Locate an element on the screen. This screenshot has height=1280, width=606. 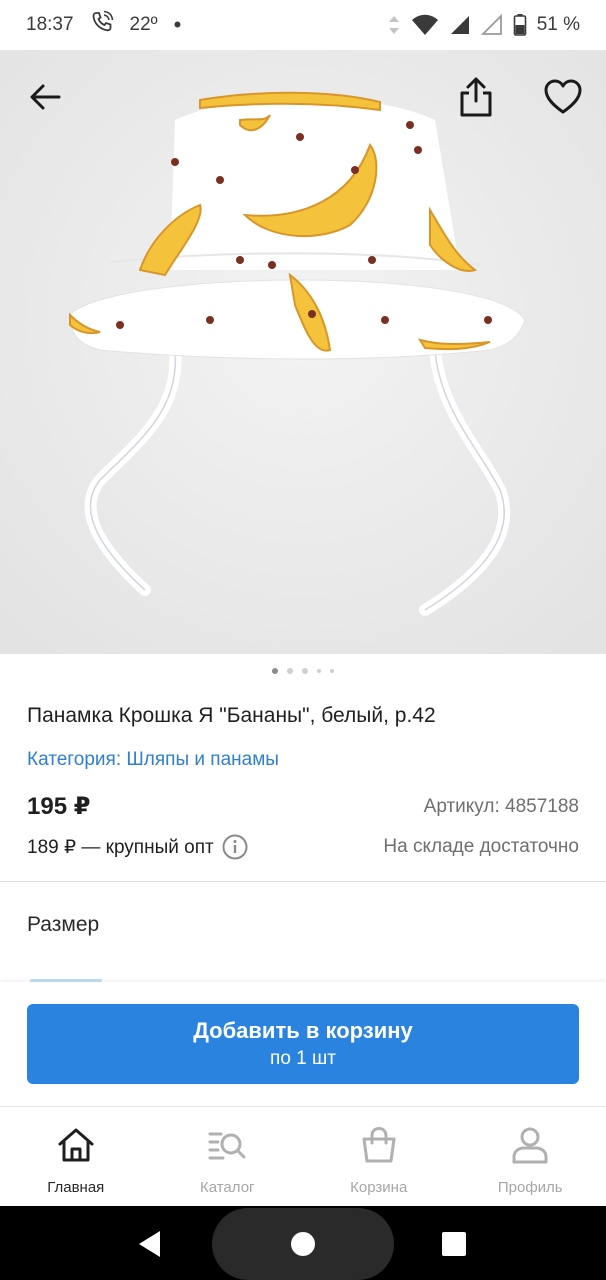
nav-label-home: Главная is located at coordinates (76, 1187).